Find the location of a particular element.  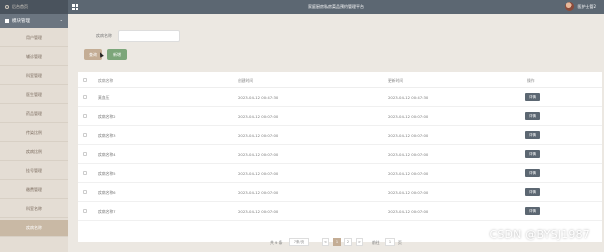

sidebar-item-label: 药品管理 is located at coordinates (34, 113).